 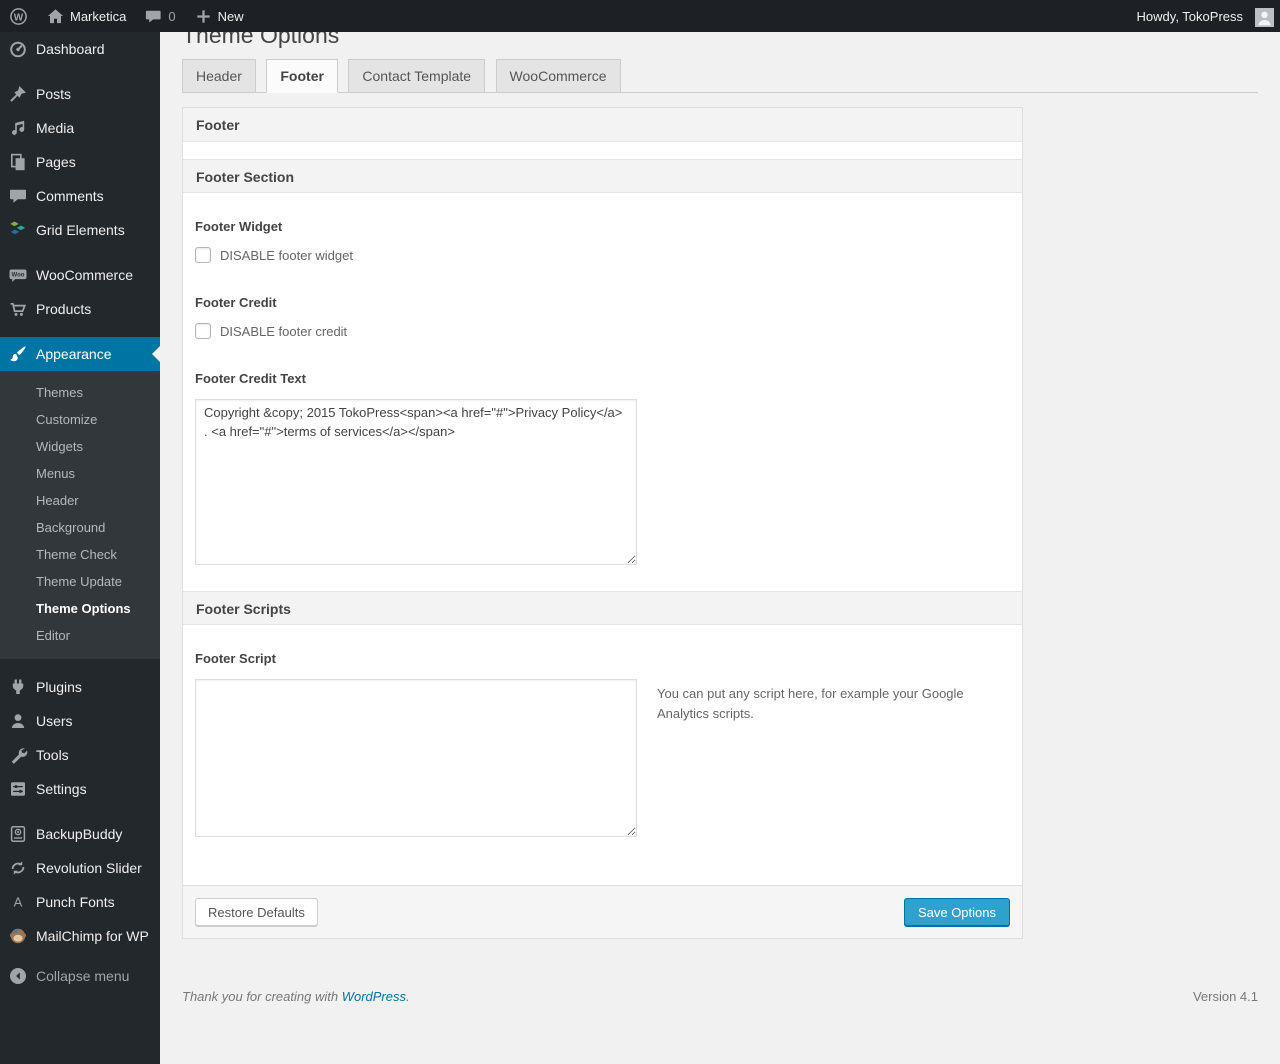 I want to click on sidebar-item-grid-elements: Grid Elements, so click(x=80, y=230).